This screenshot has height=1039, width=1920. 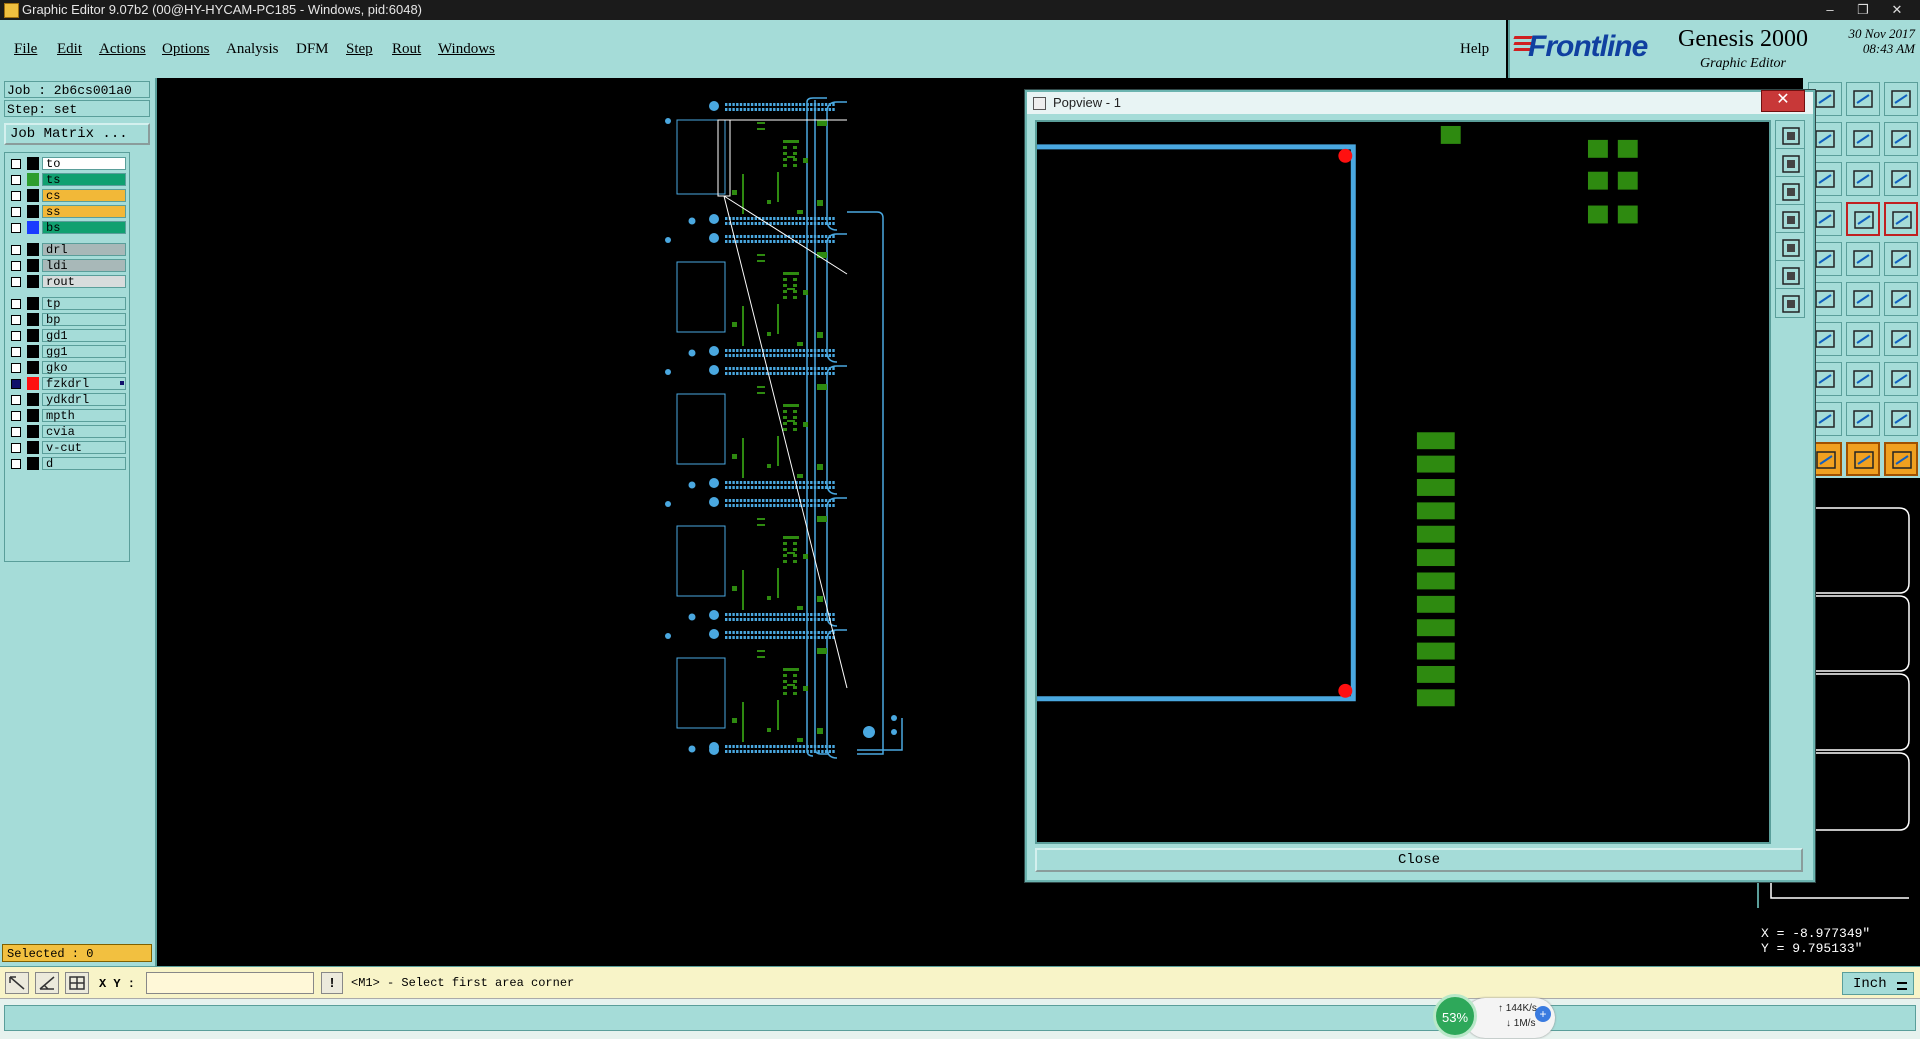 I want to click on center-button, so click(x=1790, y=275).